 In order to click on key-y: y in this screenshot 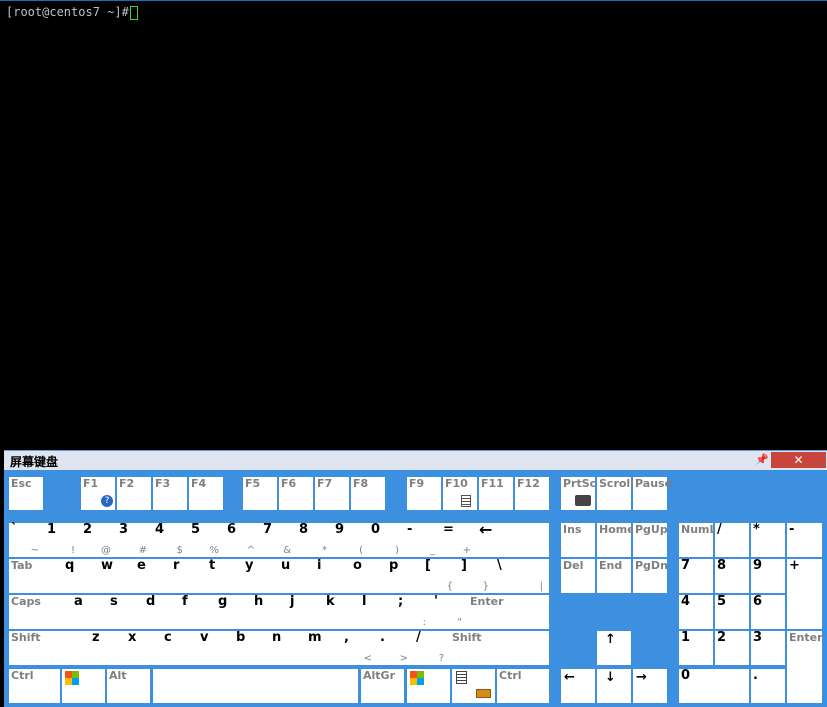, I will do `click(261, 576)`.